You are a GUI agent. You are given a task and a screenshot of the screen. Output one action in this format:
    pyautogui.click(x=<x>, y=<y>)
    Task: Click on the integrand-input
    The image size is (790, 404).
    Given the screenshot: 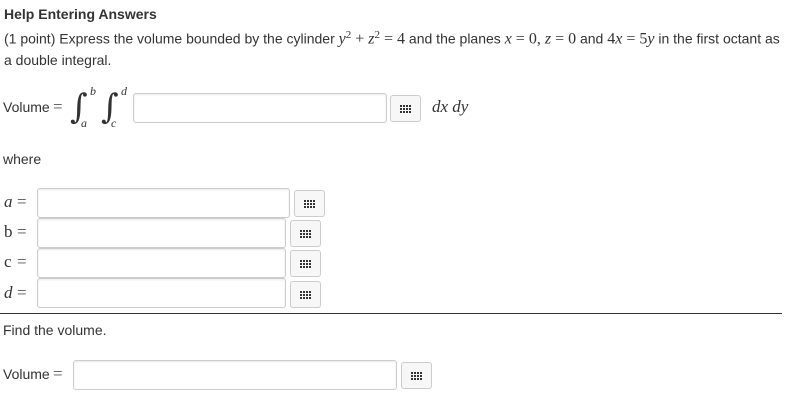 What is the action you would take?
    pyautogui.click(x=260, y=108)
    